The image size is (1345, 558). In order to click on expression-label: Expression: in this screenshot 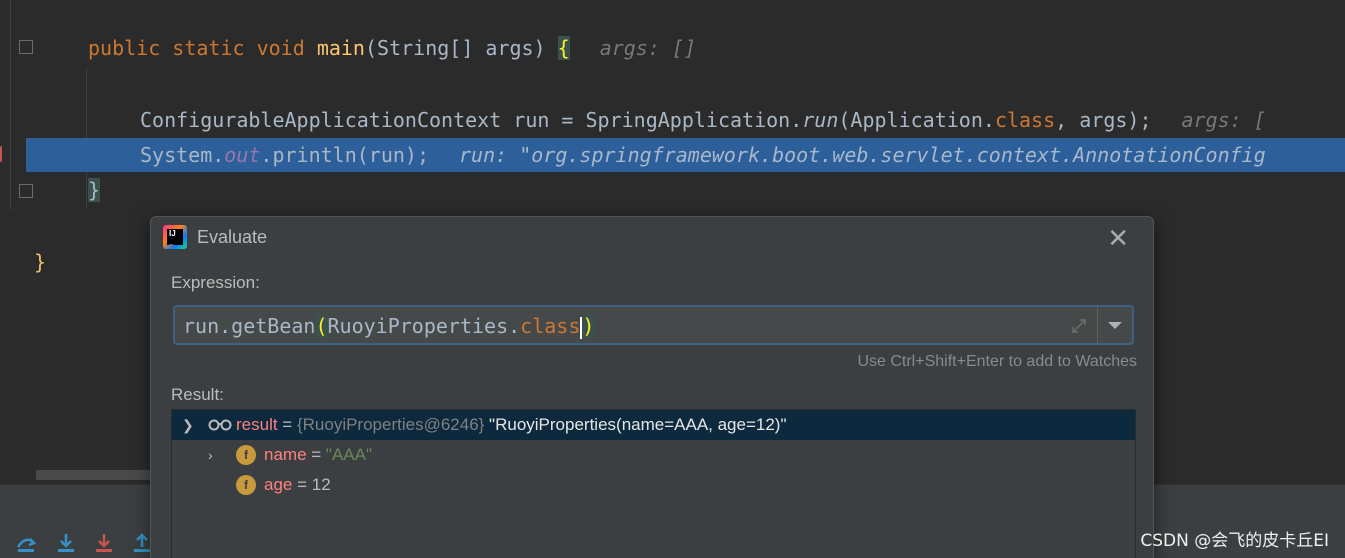, I will do `click(215, 282)`.